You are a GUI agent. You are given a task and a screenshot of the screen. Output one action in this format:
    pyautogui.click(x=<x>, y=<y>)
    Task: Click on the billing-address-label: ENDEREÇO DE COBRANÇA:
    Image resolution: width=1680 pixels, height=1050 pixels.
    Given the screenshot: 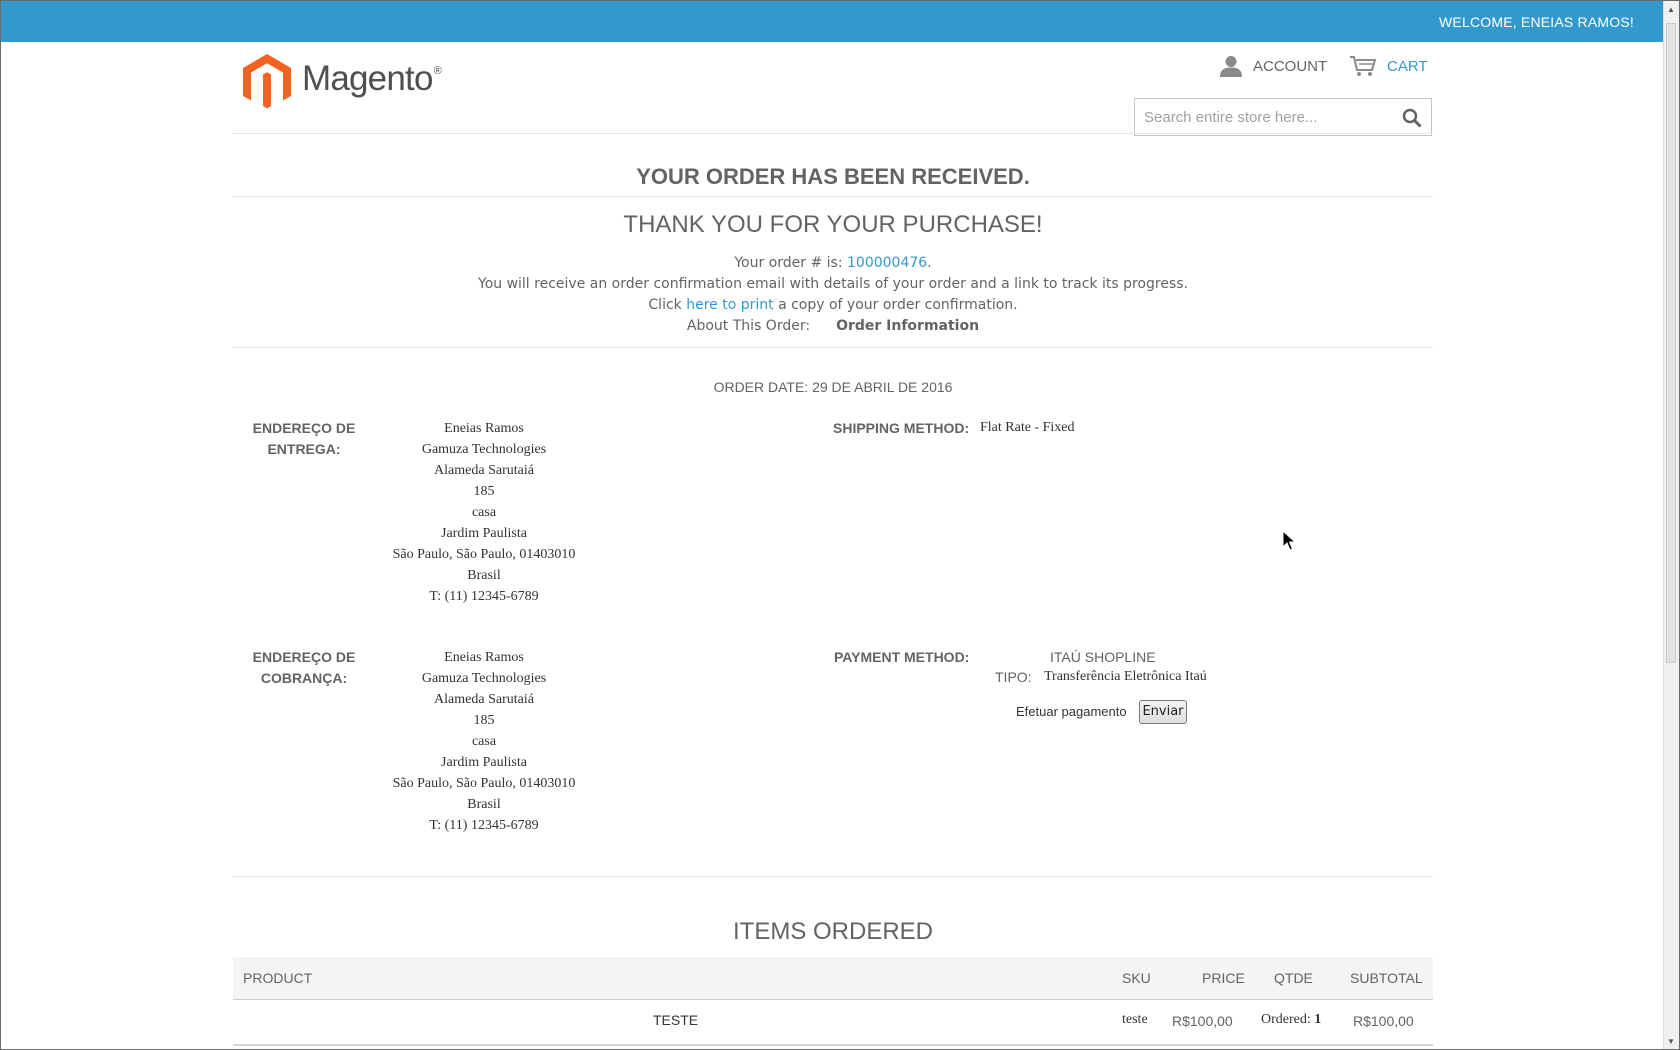 What is the action you would take?
    pyautogui.click(x=304, y=667)
    